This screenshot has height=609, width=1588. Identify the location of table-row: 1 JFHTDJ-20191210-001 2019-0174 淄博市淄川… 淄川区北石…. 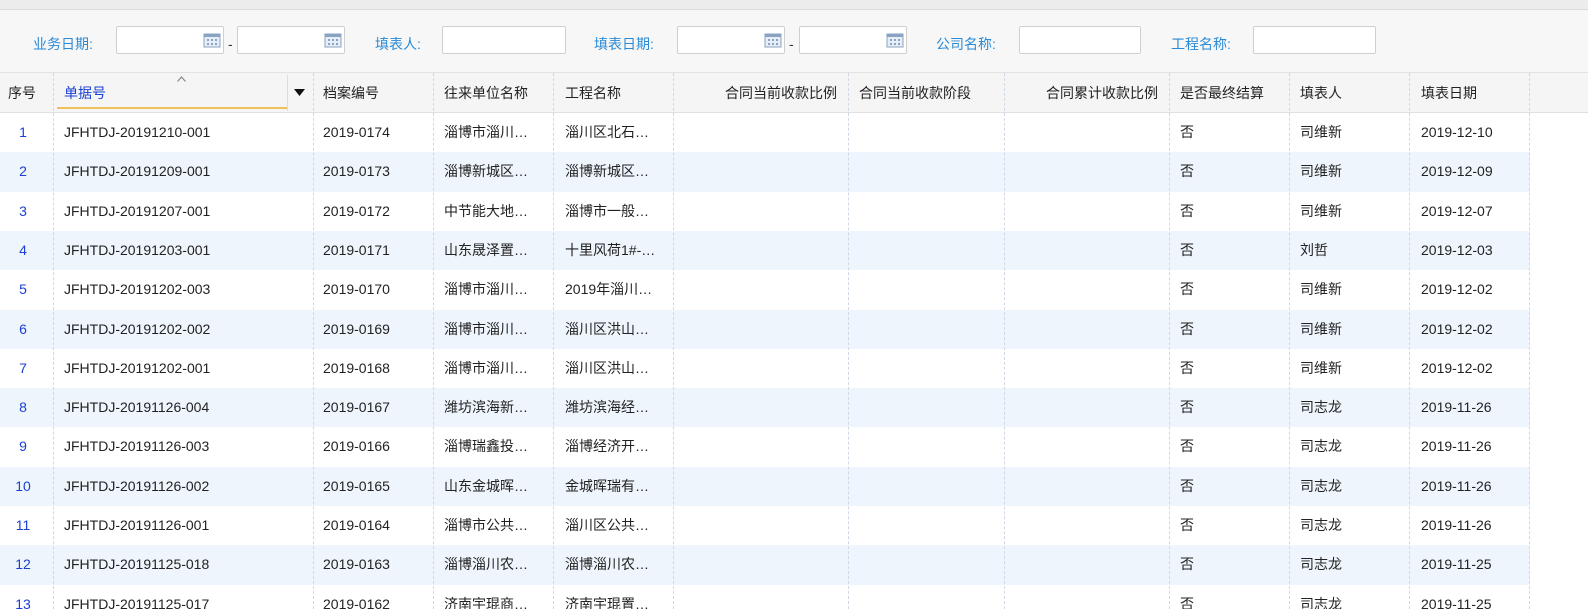
(765, 132).